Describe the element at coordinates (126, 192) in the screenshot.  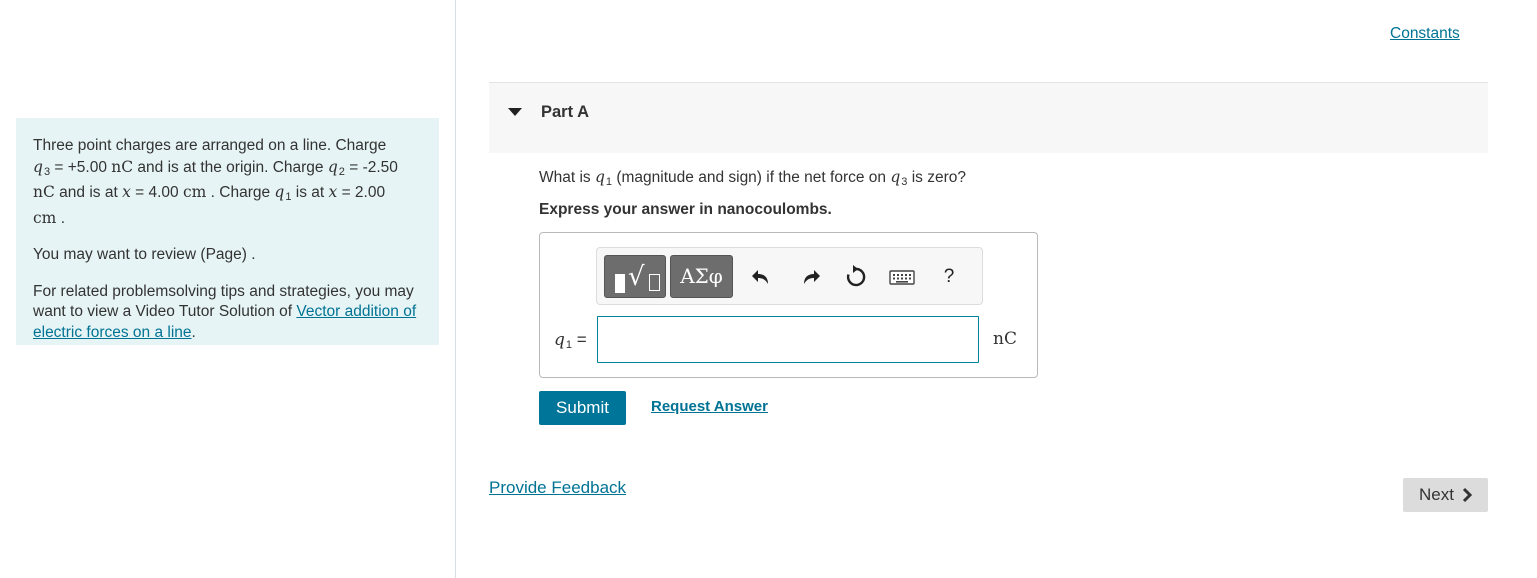
I see `x-symbol: x` at that location.